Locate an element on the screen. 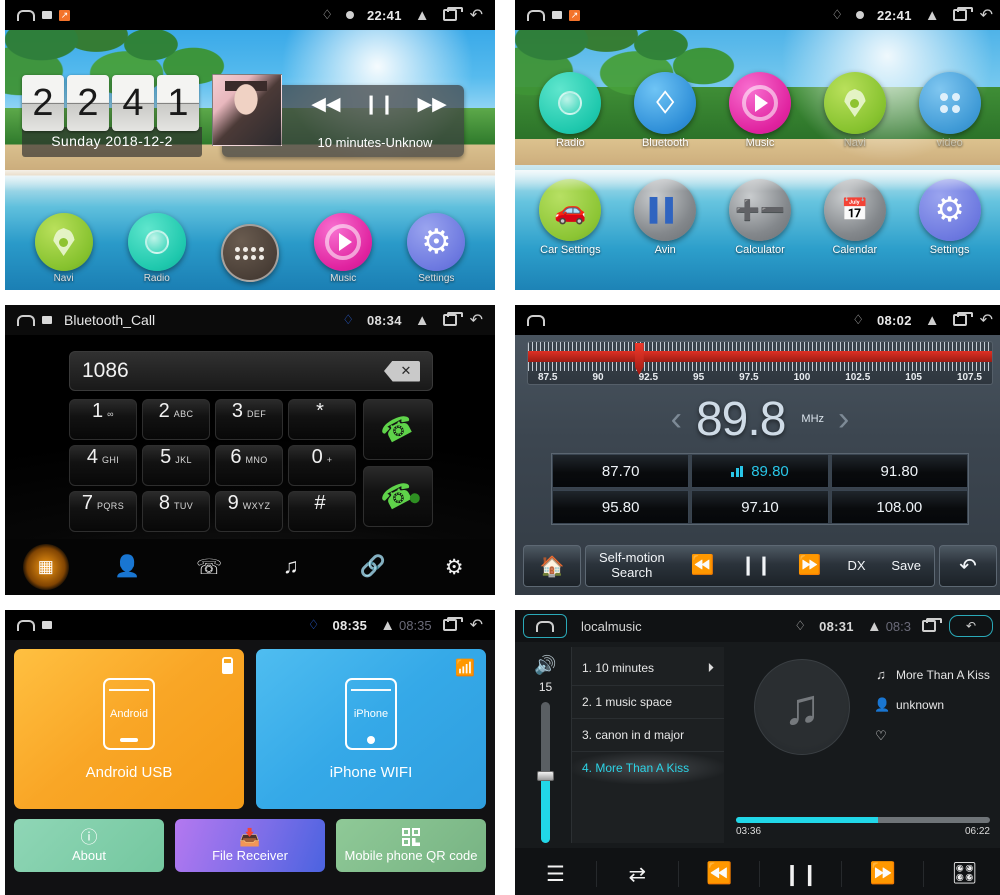 This screenshot has height=895, width=1000. app-item-calendar: 📅 Calendar is located at coordinates (854, 232).